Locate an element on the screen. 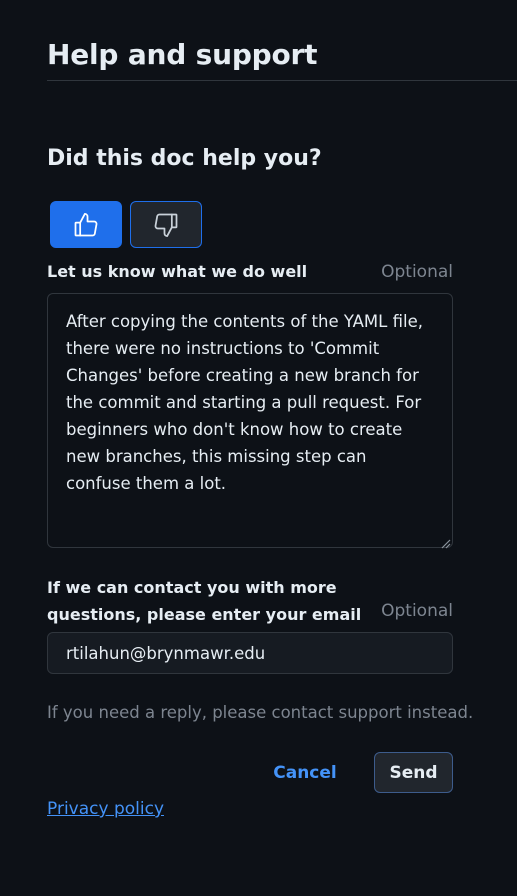 This screenshot has width=517, height=896. resize-handle-icon is located at coordinates (445, 541).